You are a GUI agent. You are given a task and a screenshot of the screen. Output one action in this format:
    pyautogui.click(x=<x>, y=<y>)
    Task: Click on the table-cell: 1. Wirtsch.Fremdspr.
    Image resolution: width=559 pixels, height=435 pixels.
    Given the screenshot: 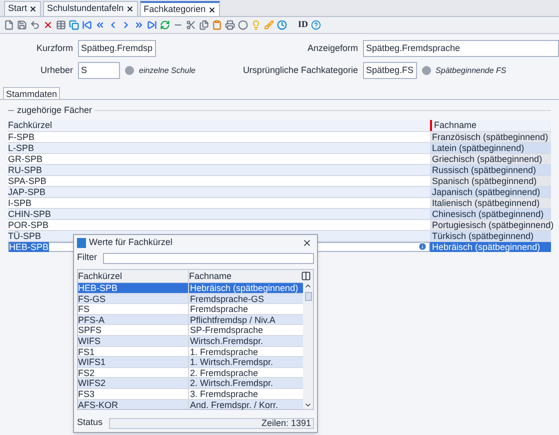 What is the action you would take?
    pyautogui.click(x=246, y=362)
    